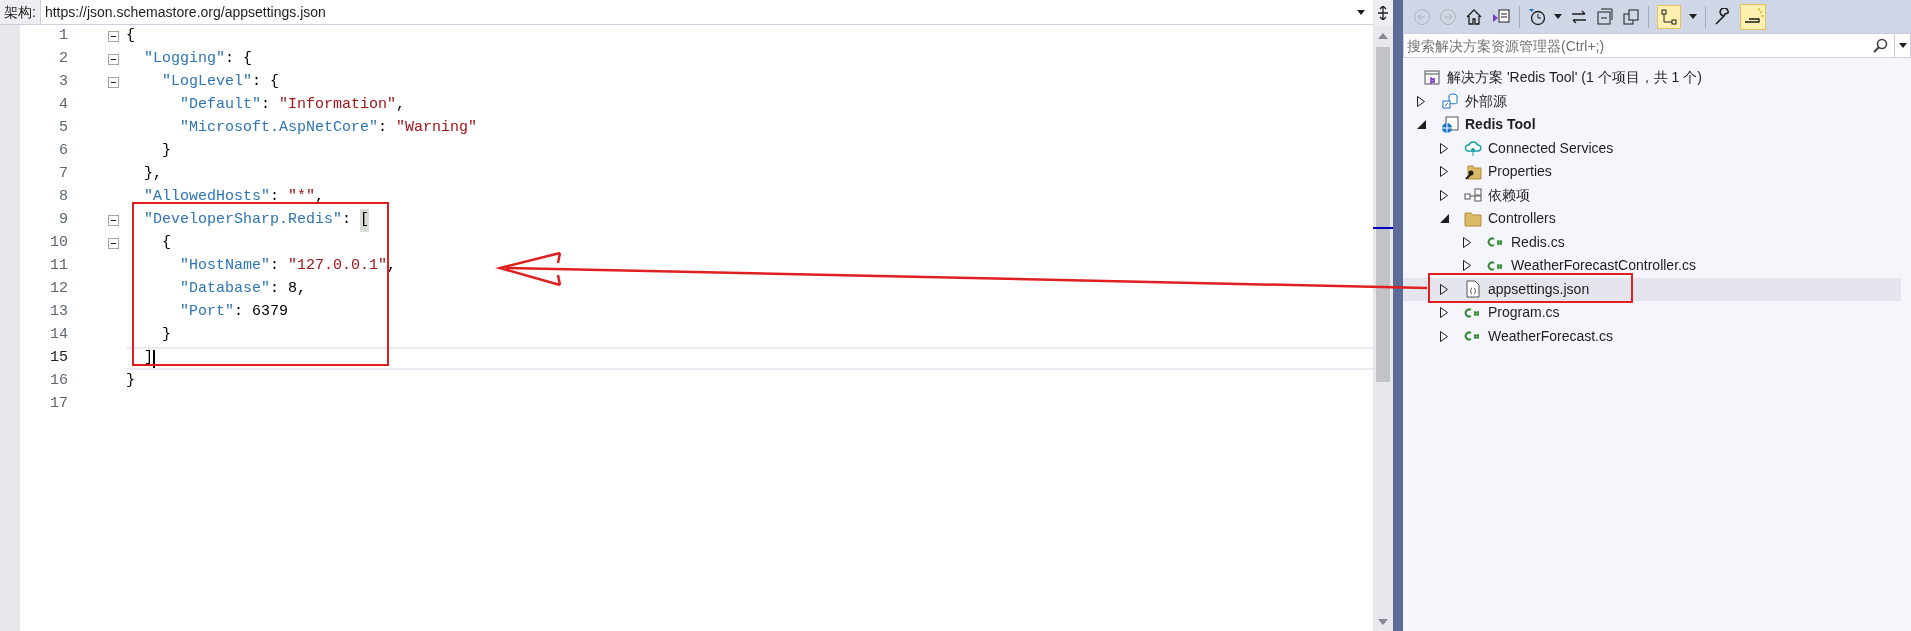 The width and height of the screenshot is (1911, 631). Describe the element at coordinates (1652, 289) in the screenshot. I see `tree-item: appsettings.json` at that location.